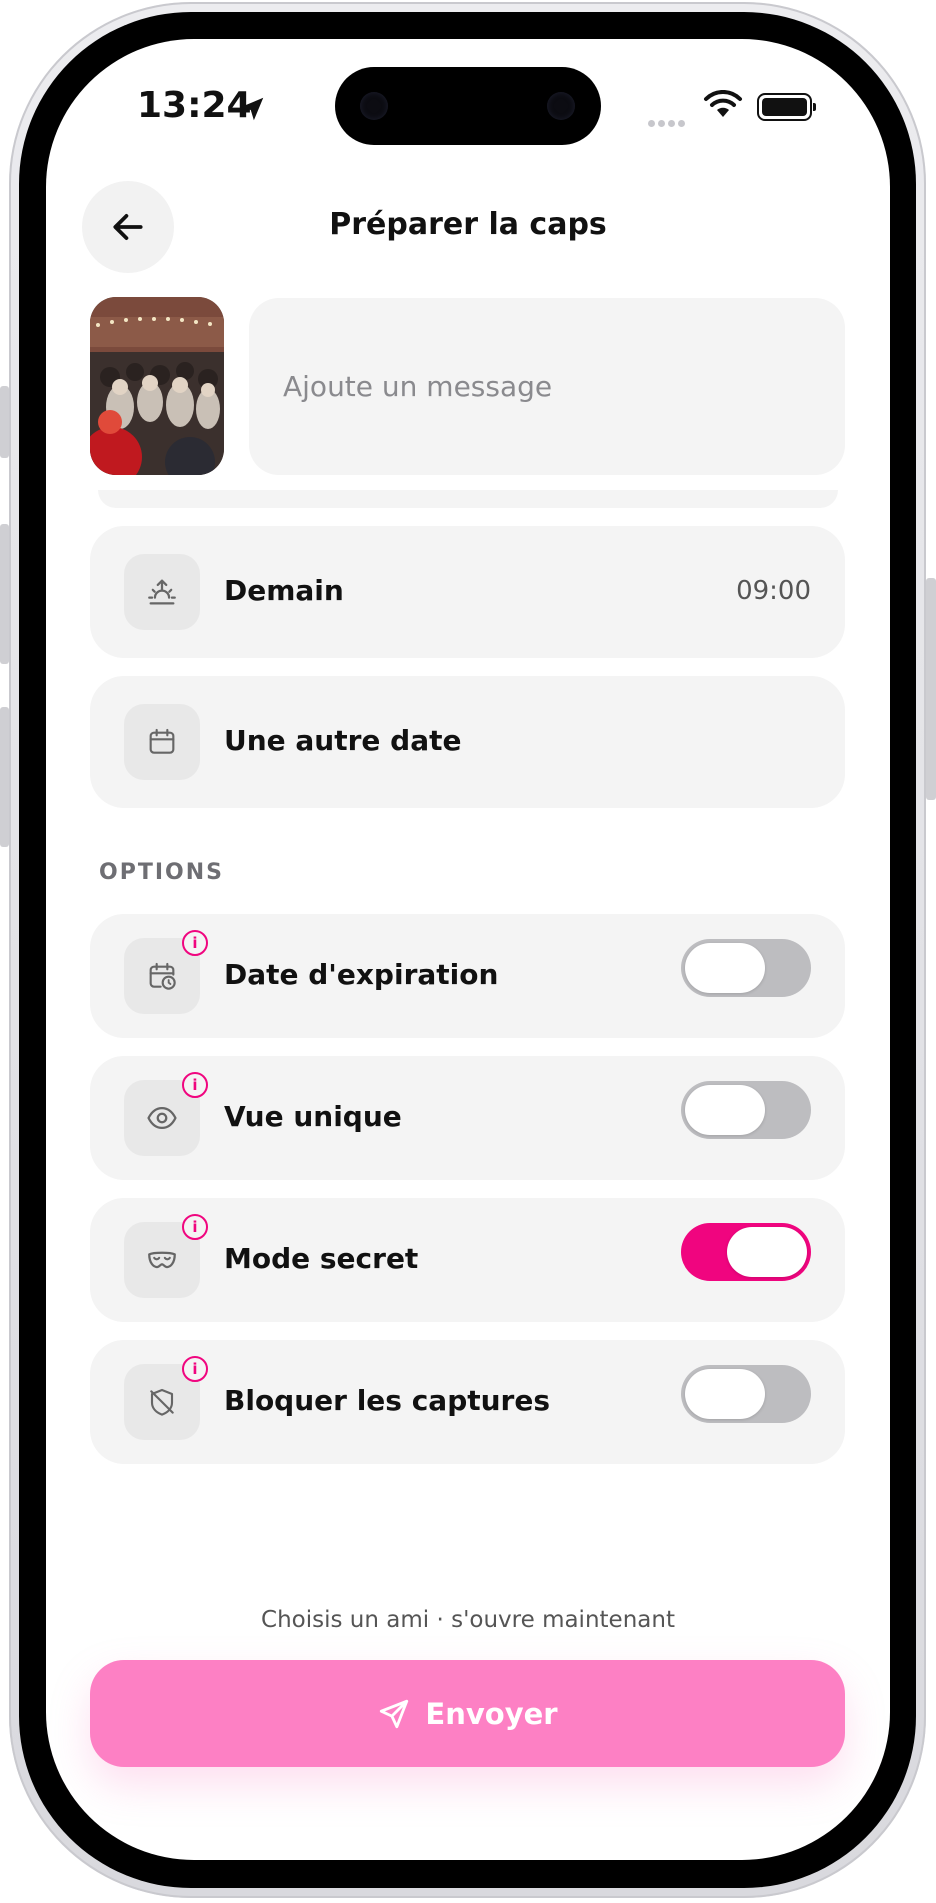 Image resolution: width=936 pixels, height=1903 pixels. I want to click on single-view-toggle, so click(746, 1110).